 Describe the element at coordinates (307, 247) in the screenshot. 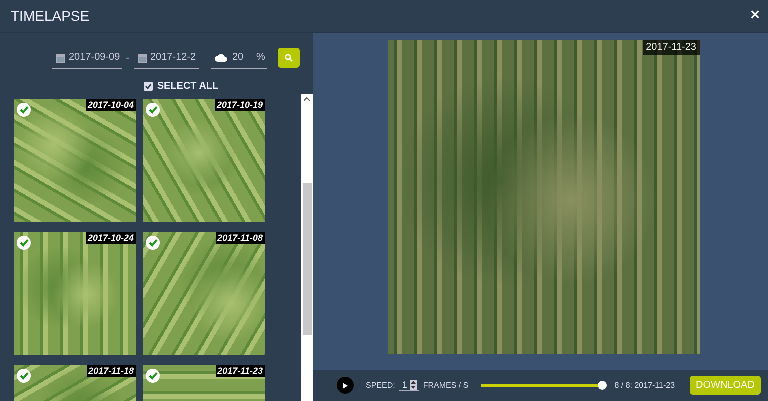

I see `scrollbar` at that location.